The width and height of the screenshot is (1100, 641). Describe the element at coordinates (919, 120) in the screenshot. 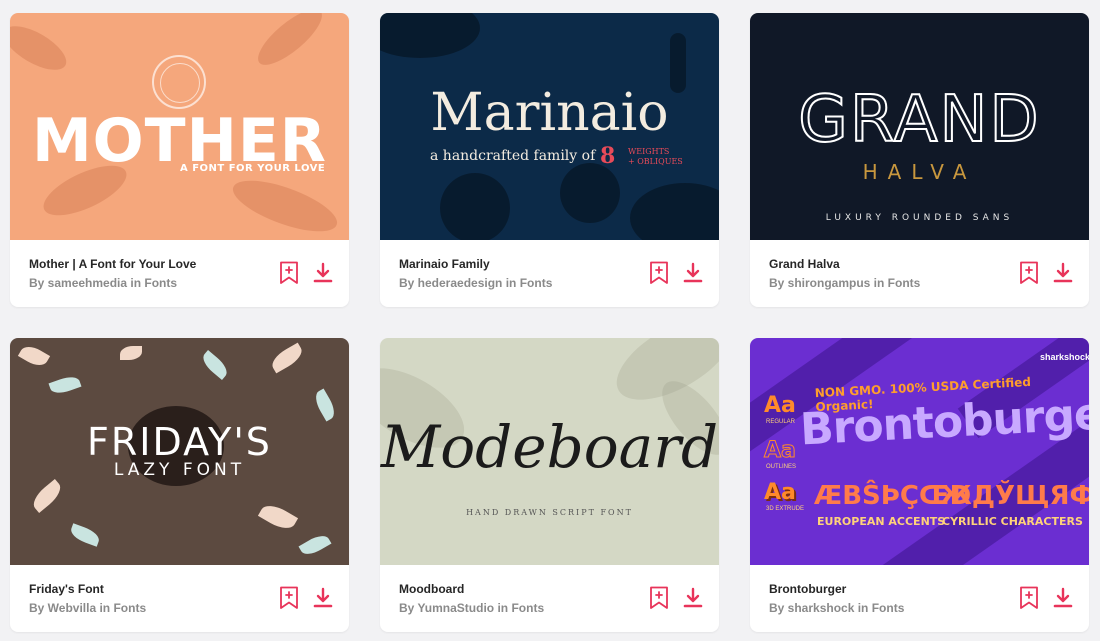

I see `thumbnail-headline: GRAND` at that location.